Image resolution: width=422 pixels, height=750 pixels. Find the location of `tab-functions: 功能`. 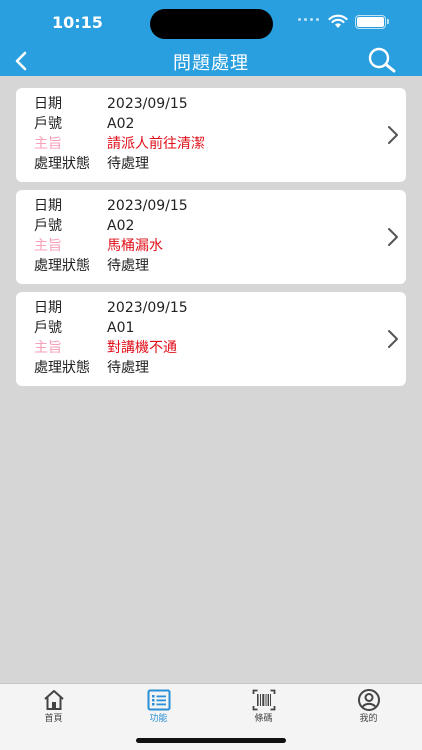

tab-functions: 功能 is located at coordinates (158, 706).